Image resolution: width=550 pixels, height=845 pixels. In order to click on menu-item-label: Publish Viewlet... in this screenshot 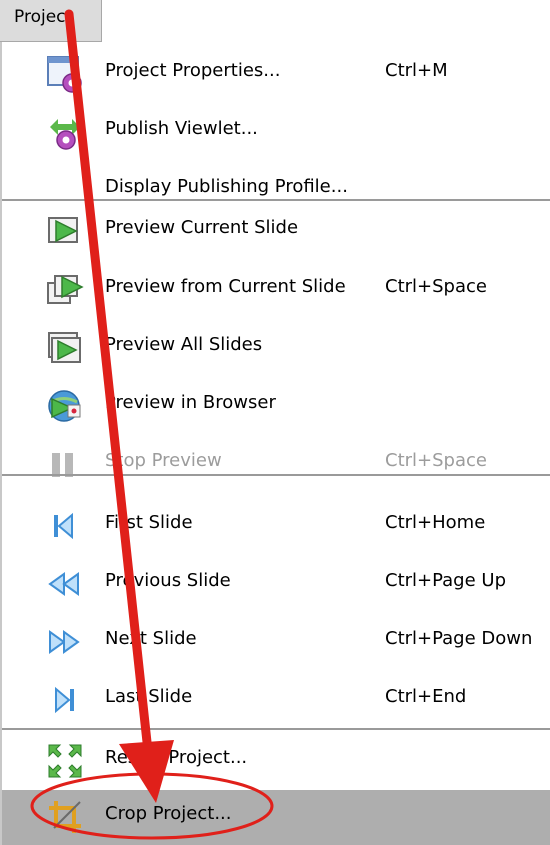, I will do `click(181, 128)`.